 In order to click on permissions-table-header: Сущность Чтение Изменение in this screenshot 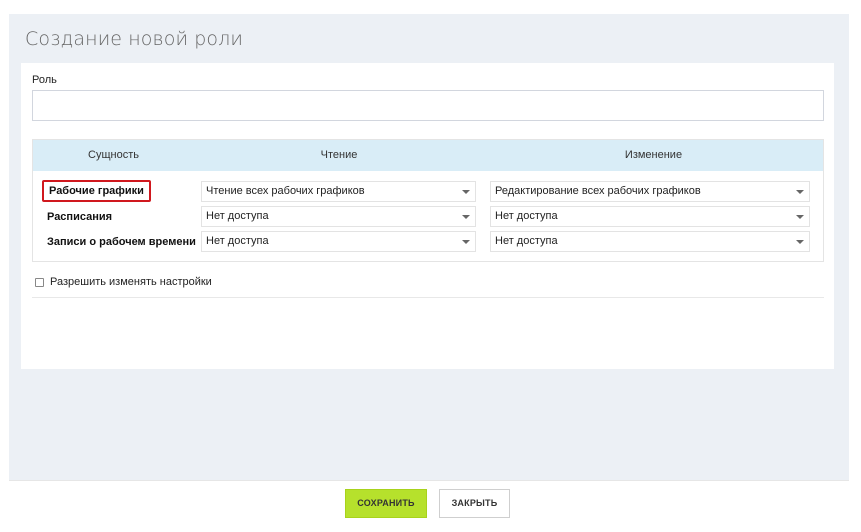, I will do `click(428, 155)`.